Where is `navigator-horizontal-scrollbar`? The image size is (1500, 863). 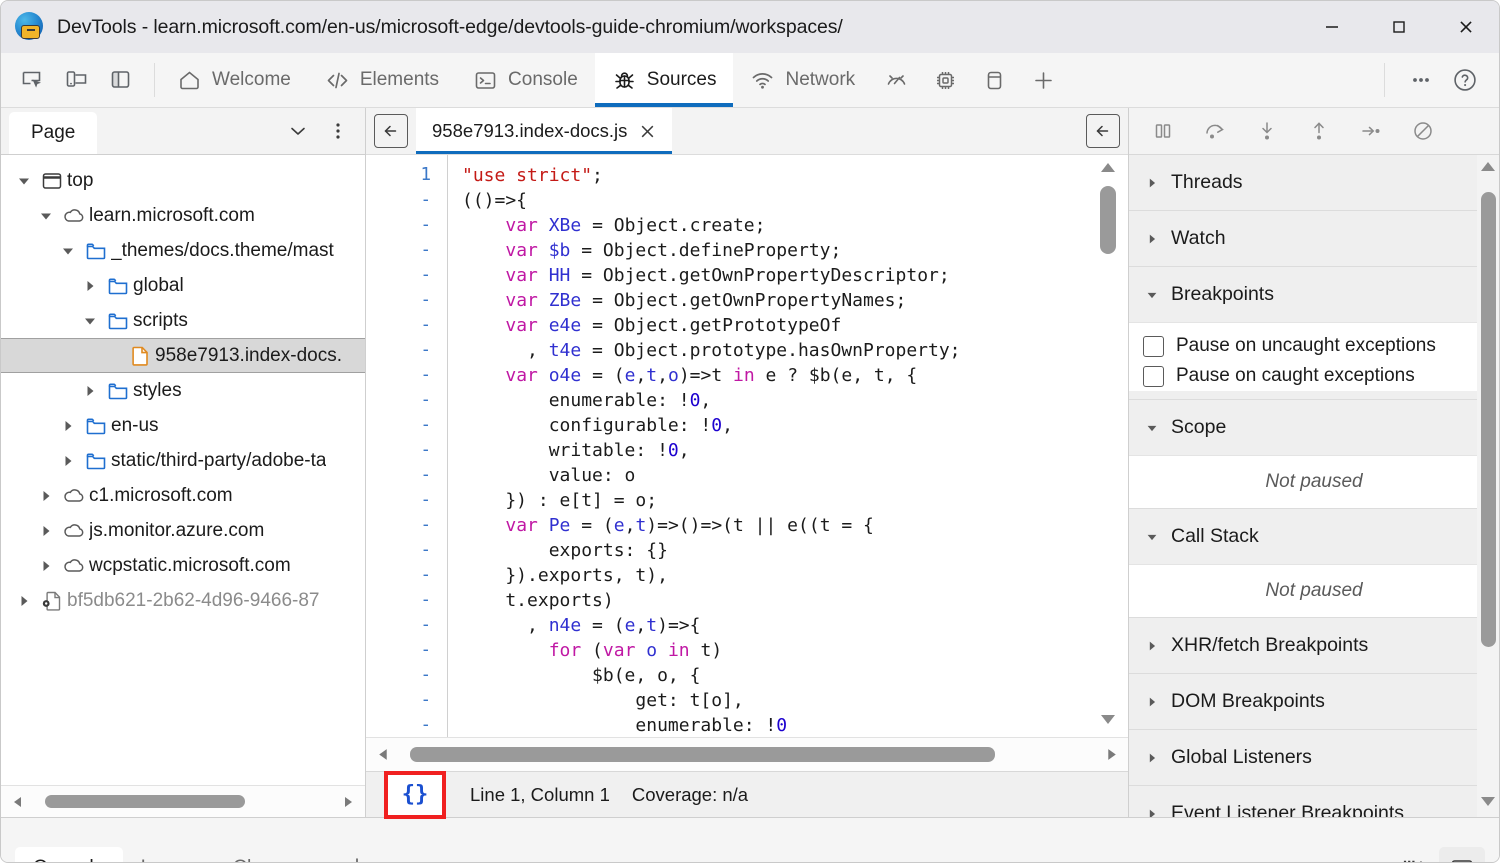 navigator-horizontal-scrollbar is located at coordinates (183, 801).